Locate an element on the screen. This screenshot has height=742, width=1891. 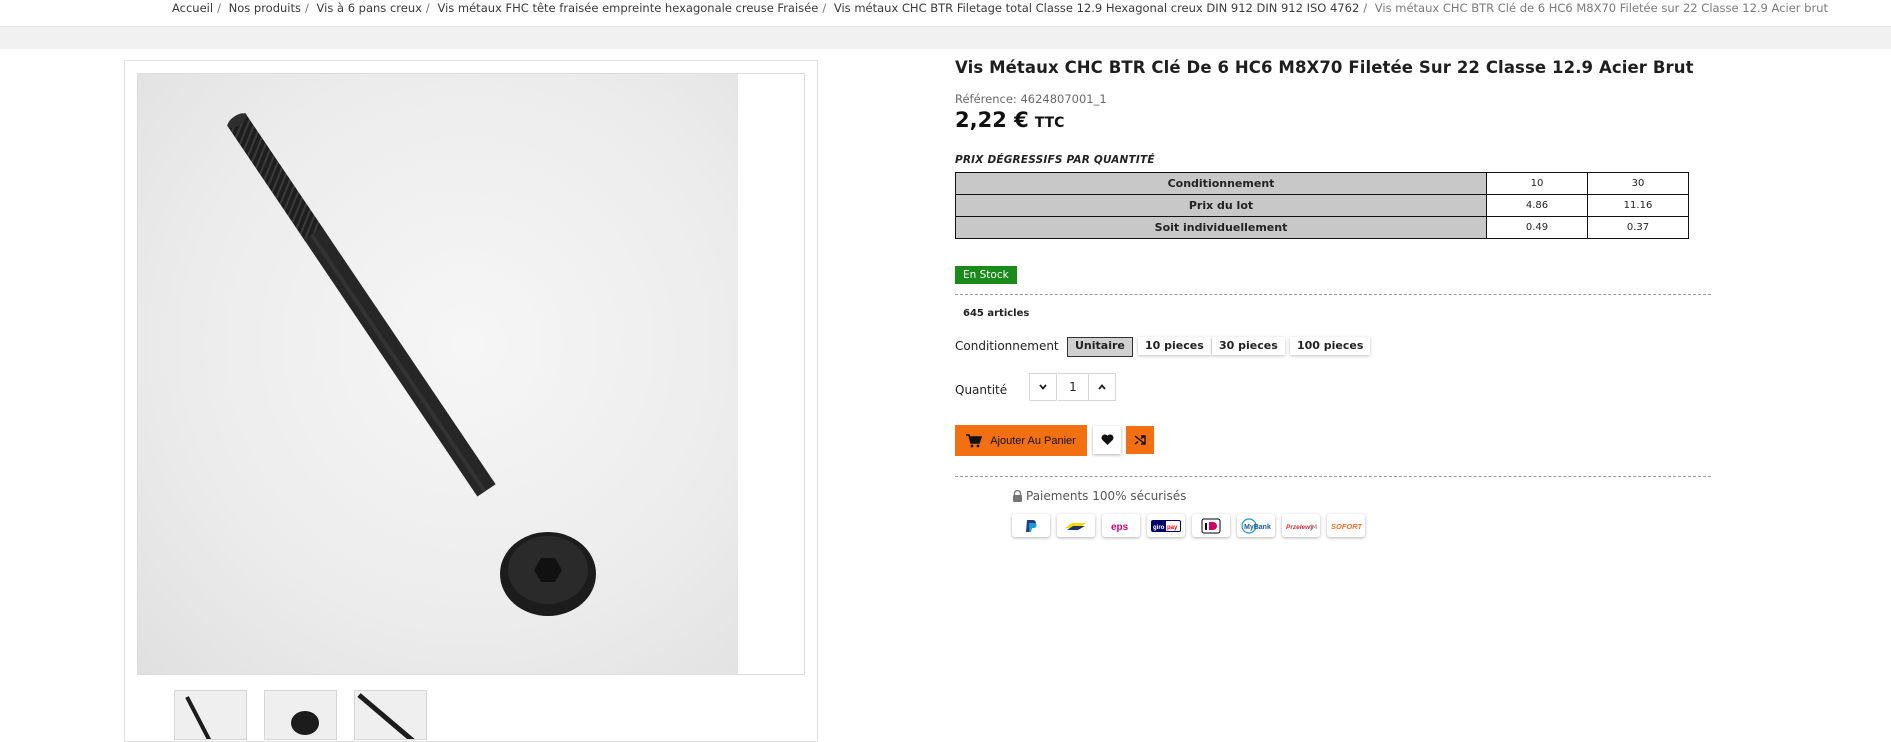
volume-pricing-title: PRIX DÉGRESSIFS PAR QUANTITÉ is located at coordinates (1055, 160).